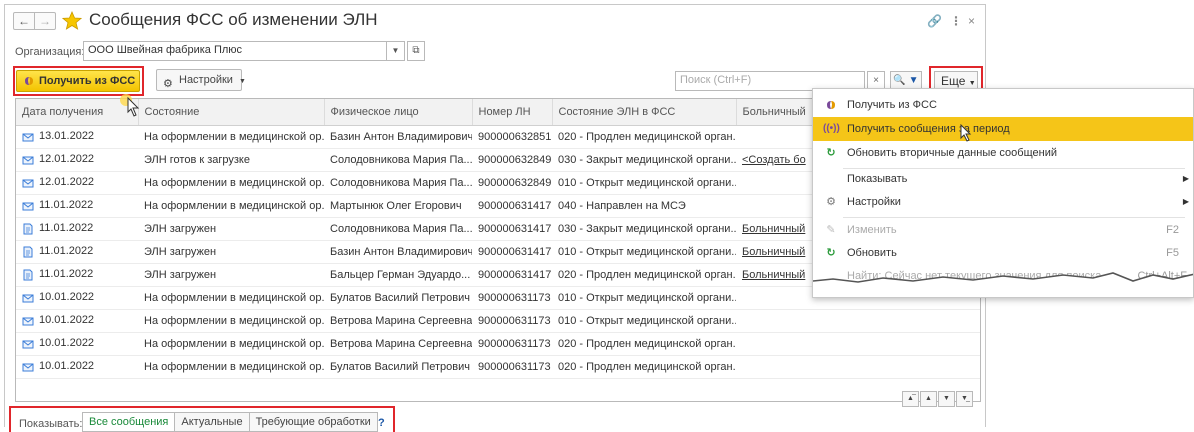  Describe the element at coordinates (130, 105) in the screenshot. I see `cursor-hand-icon` at that location.